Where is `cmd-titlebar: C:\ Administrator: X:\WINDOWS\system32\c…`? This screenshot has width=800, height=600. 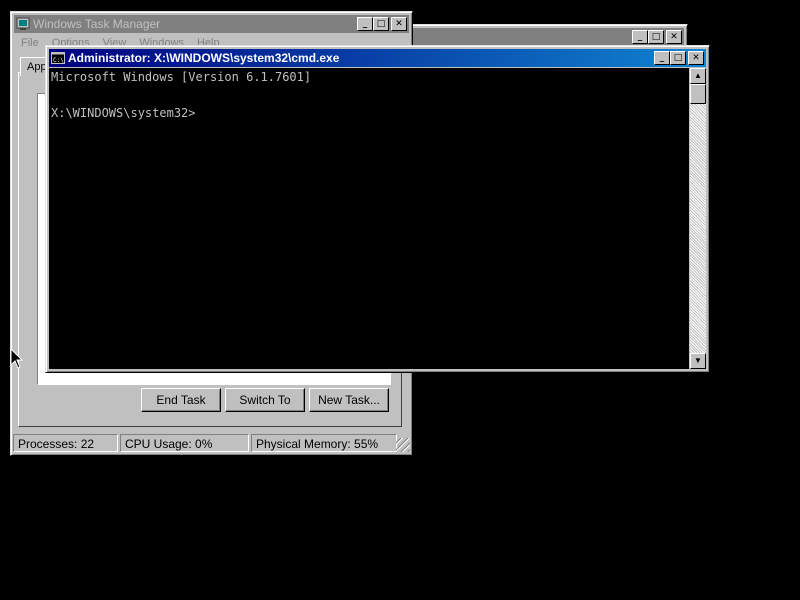
cmd-titlebar: C:\ Administrator: X:\WINDOWS\system32\c… is located at coordinates (377, 58).